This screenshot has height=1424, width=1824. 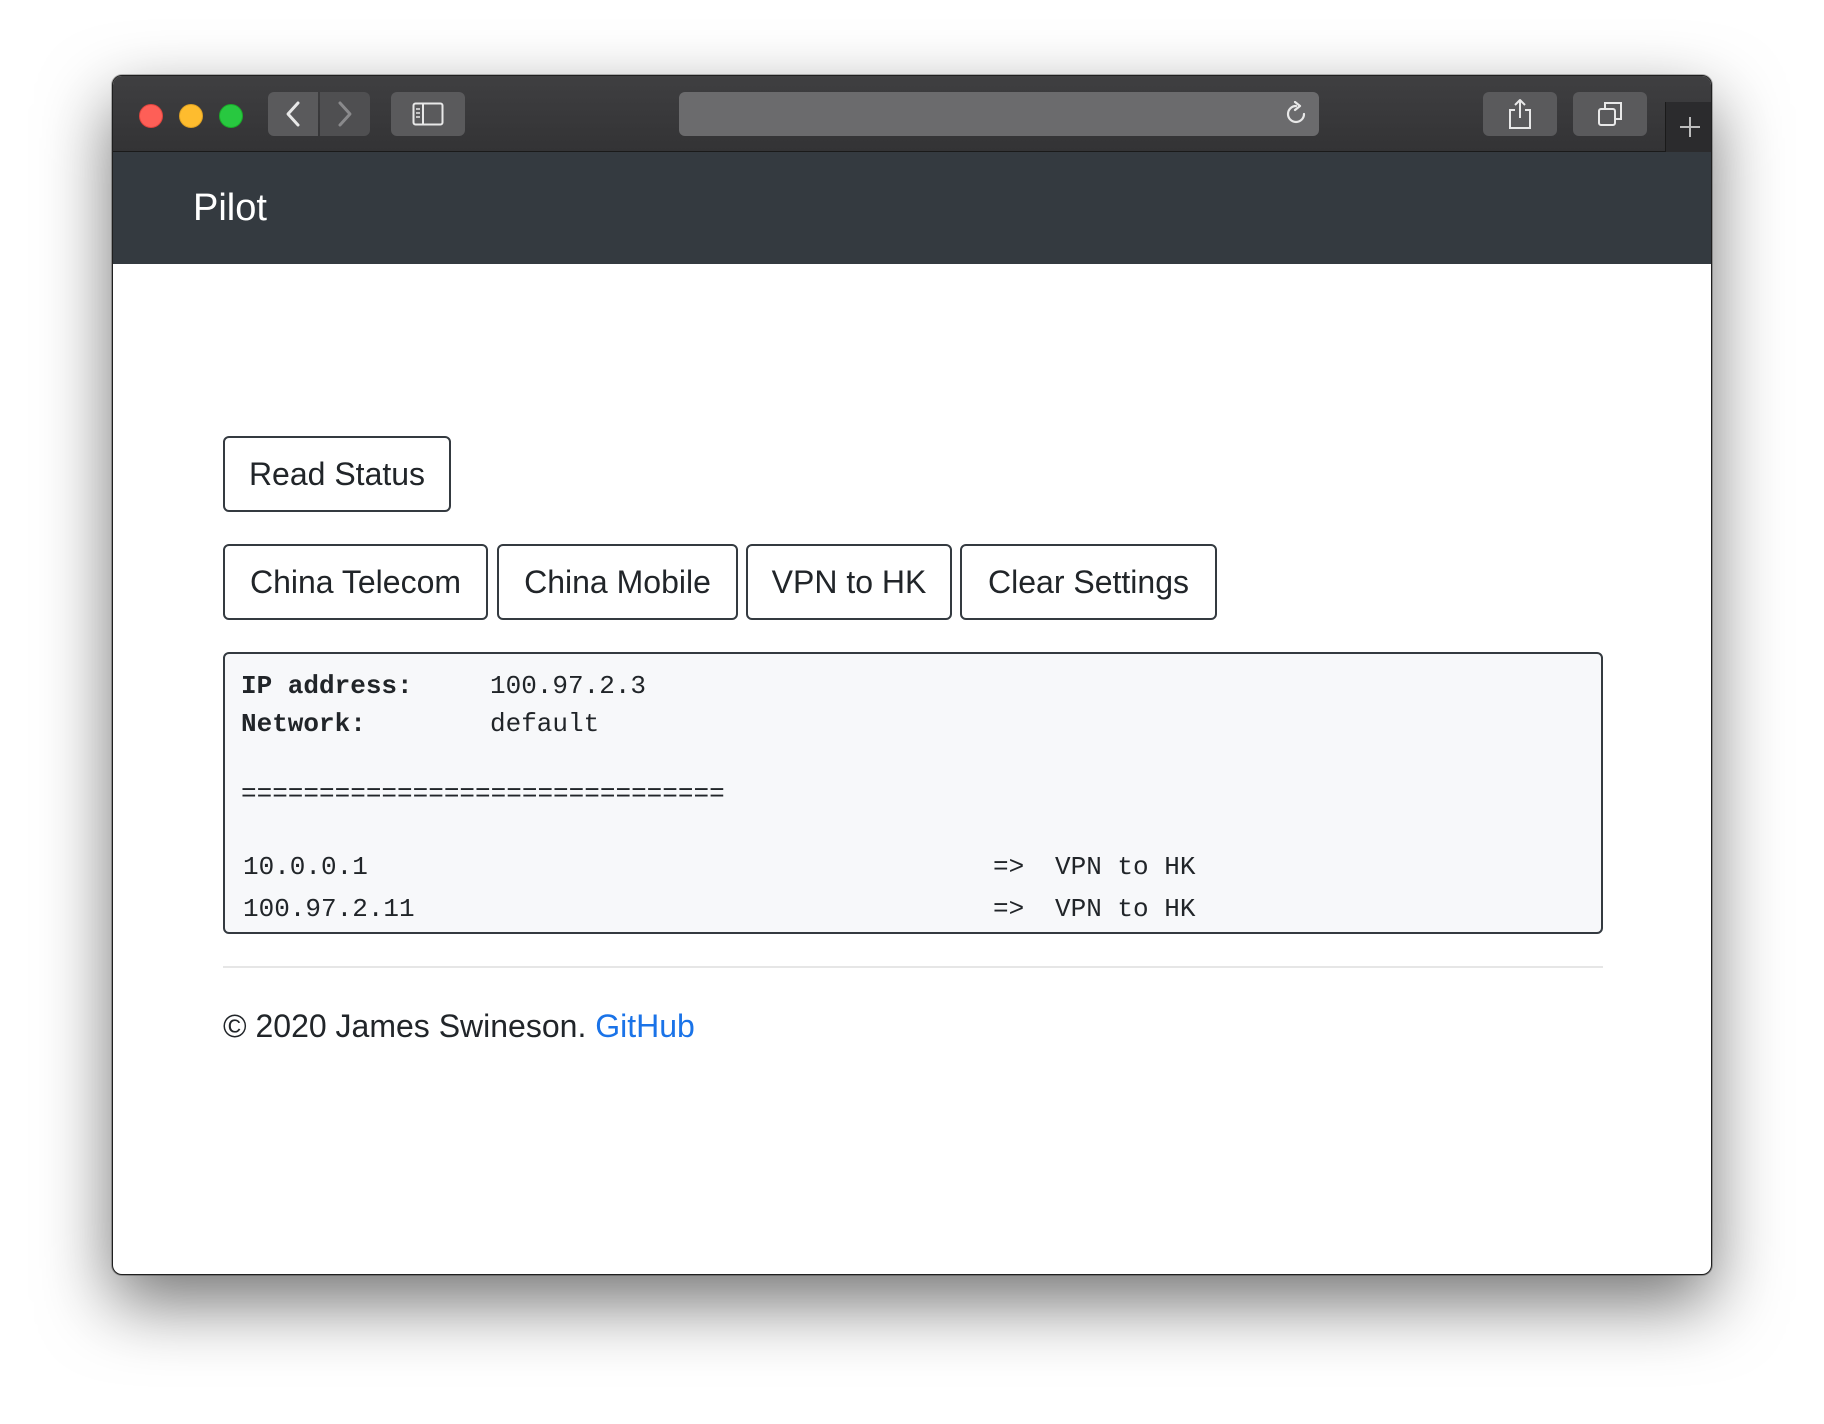 What do you see at coordinates (1088, 582) in the screenshot?
I see `clear-settings-button: Clear Settings` at bounding box center [1088, 582].